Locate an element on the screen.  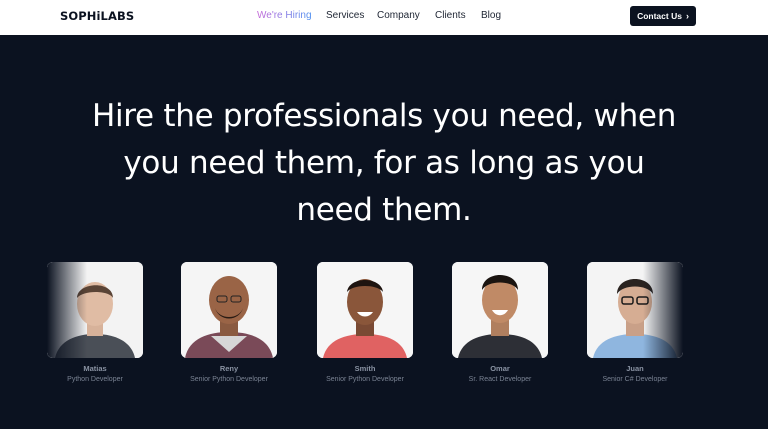
hero-title-line-2: you need them, for as long as you is located at coordinates (384, 163).